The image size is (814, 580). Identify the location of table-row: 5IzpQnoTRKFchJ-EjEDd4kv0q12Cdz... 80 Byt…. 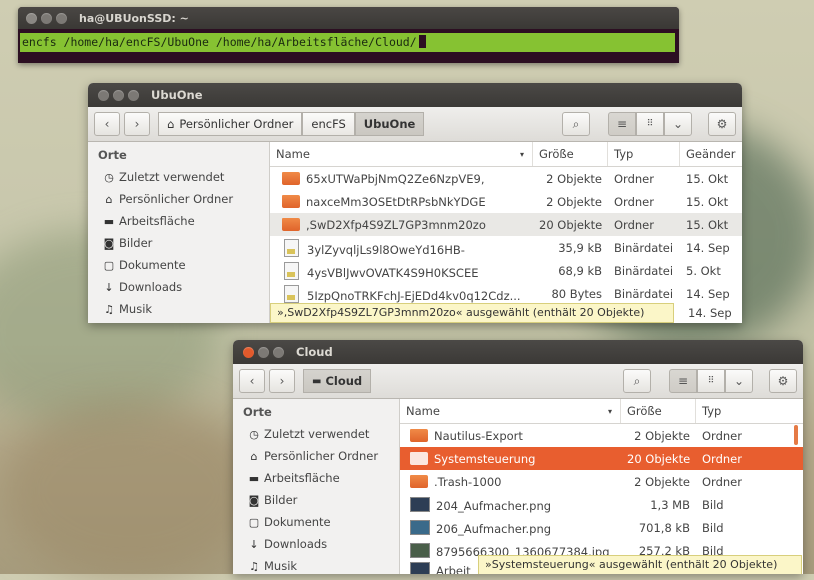
(506, 293).